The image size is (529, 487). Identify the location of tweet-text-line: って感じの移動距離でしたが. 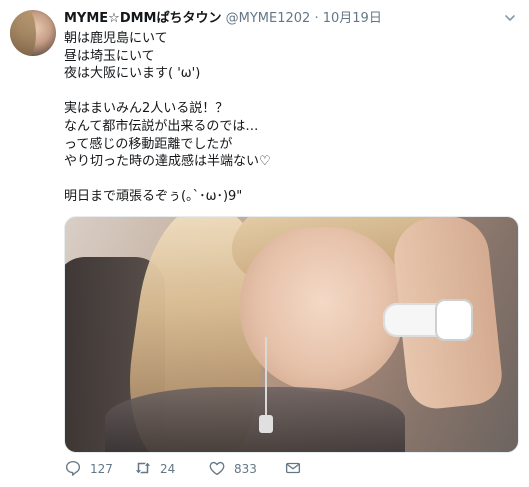
(148, 144).